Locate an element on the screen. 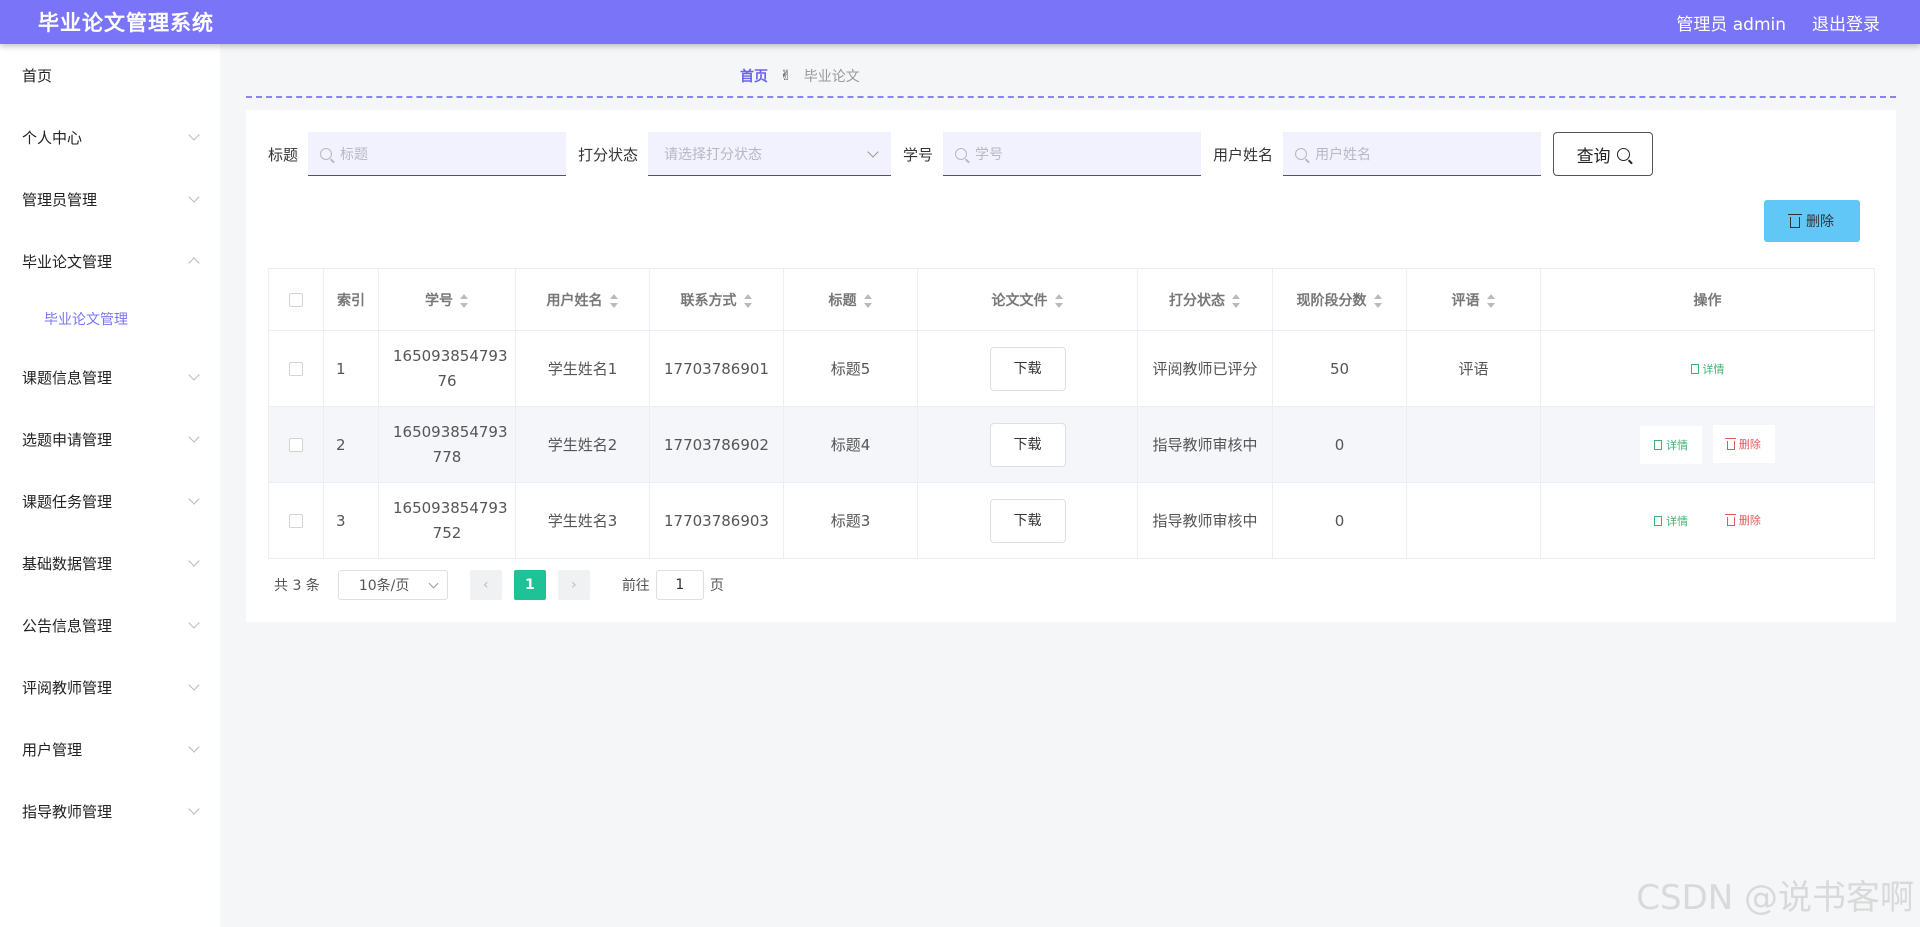 This screenshot has width=1920, height=927. student-no-placeholder: 学号 is located at coordinates (989, 154).